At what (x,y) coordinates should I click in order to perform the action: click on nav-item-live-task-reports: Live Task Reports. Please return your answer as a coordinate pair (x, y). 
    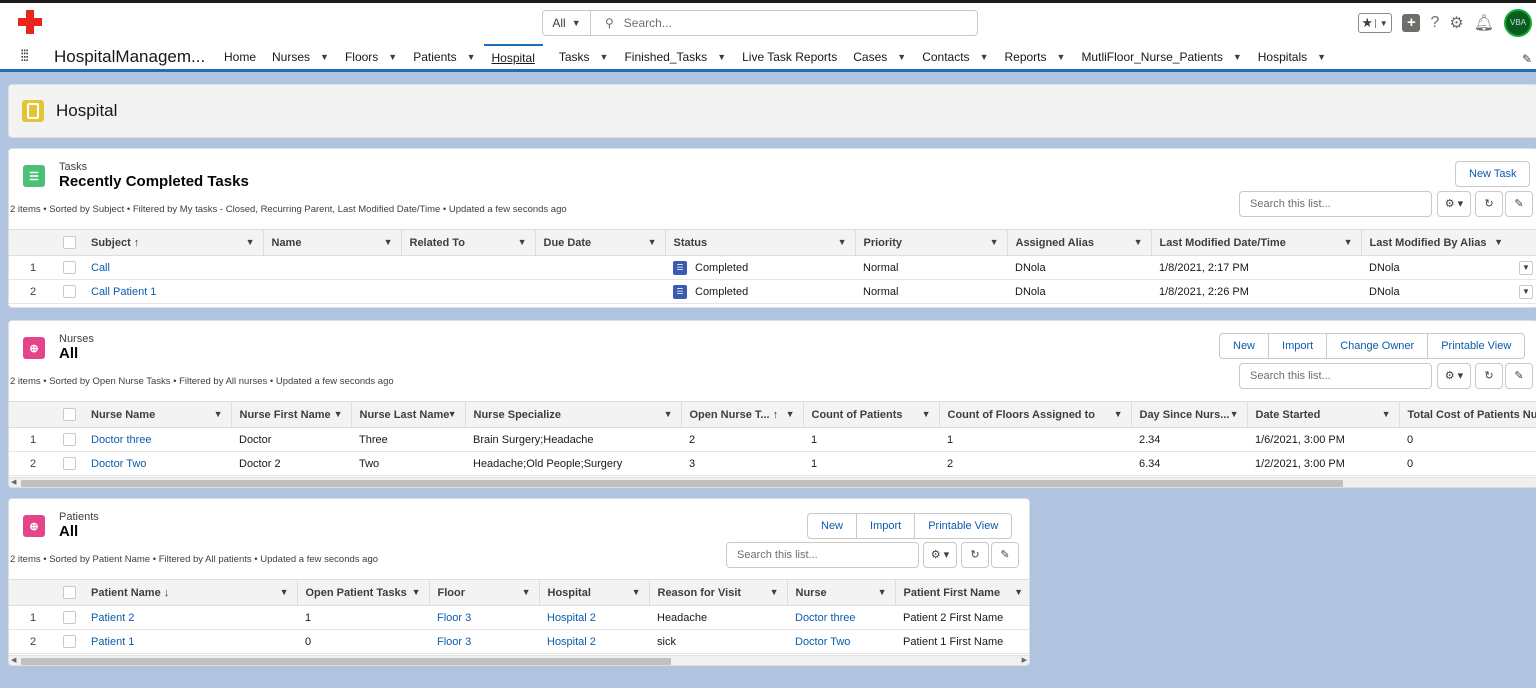
    Looking at the image, I should click on (789, 57).